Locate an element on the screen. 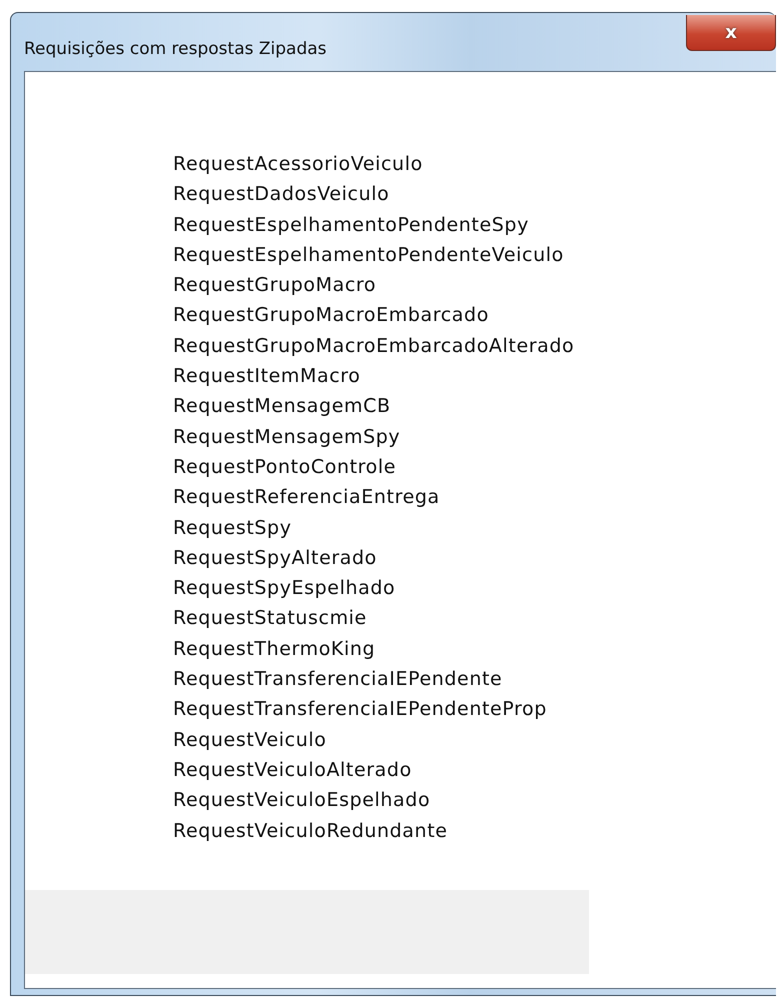 This screenshot has width=778, height=1000. close-button: x is located at coordinates (731, 33).